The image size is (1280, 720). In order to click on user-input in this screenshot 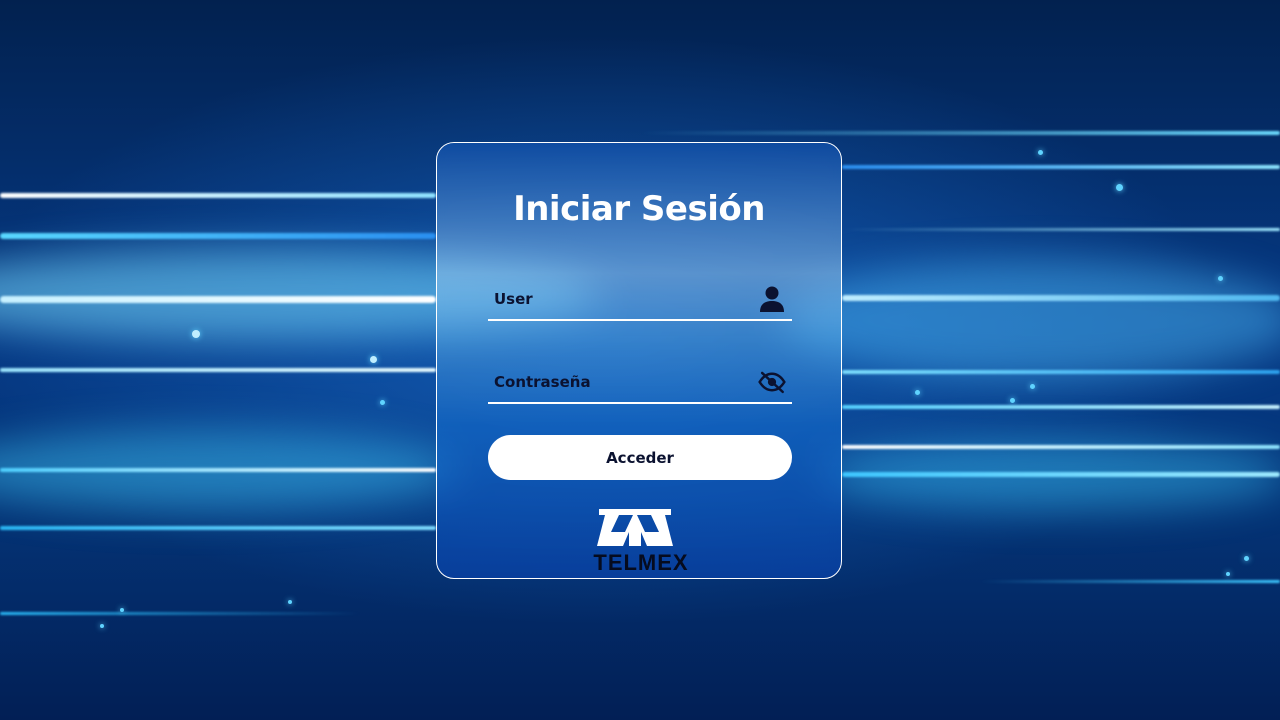, I will do `click(613, 299)`.